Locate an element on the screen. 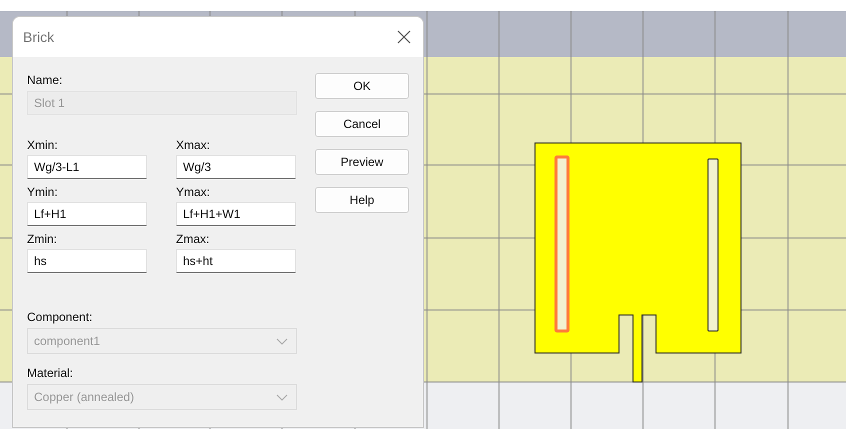 The width and height of the screenshot is (846, 429). field-label: Name: is located at coordinates (45, 80).